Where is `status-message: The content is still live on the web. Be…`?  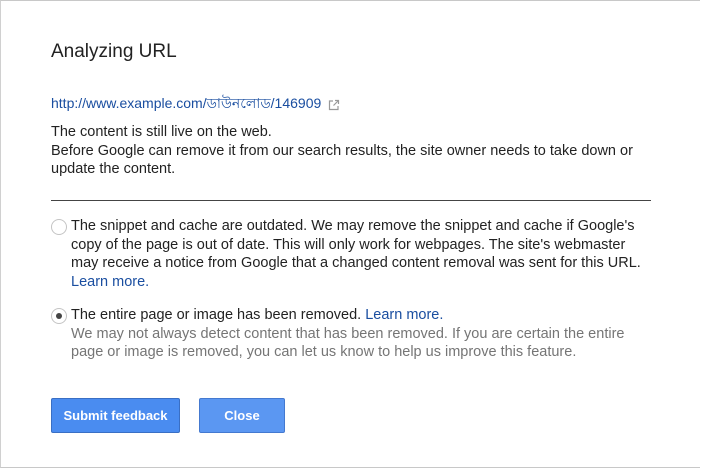 status-message: The content is still live on the web. Be… is located at coordinates (346, 151).